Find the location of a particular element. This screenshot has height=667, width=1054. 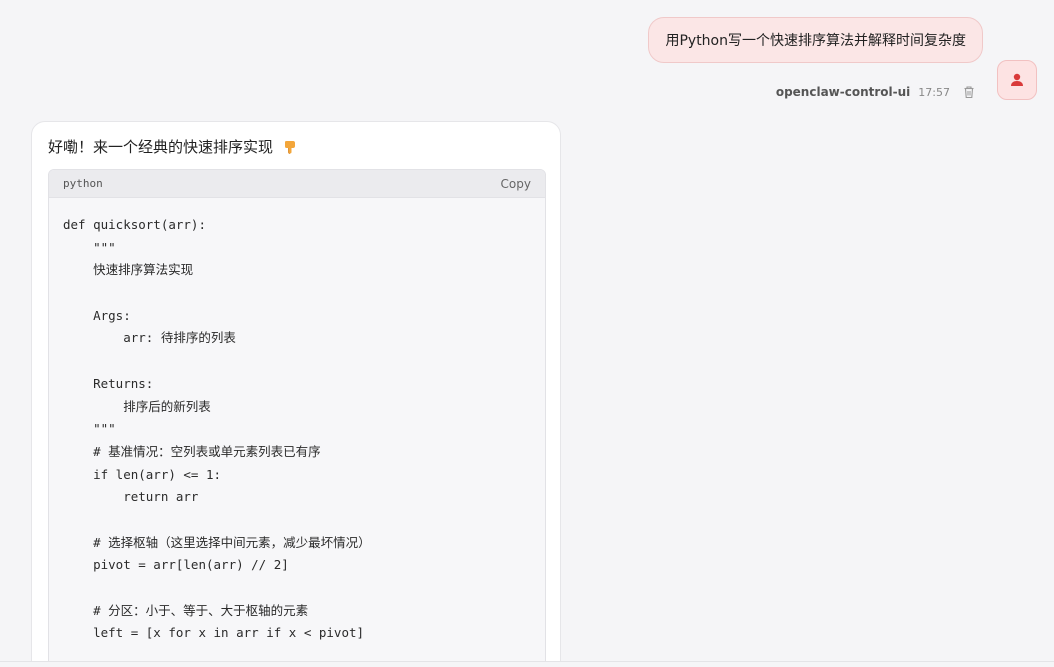

code-line: Args: is located at coordinates (97, 315).